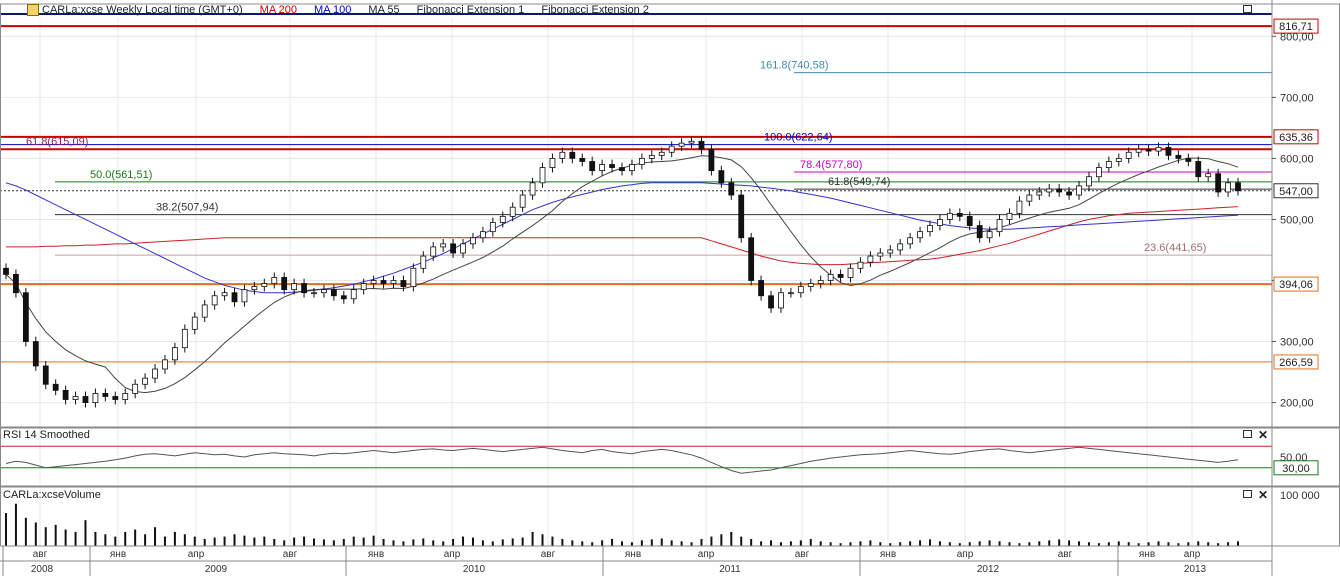  Describe the element at coordinates (46, 435) in the screenshot. I see `rsi-title: RSI 14 Smoothed` at that location.